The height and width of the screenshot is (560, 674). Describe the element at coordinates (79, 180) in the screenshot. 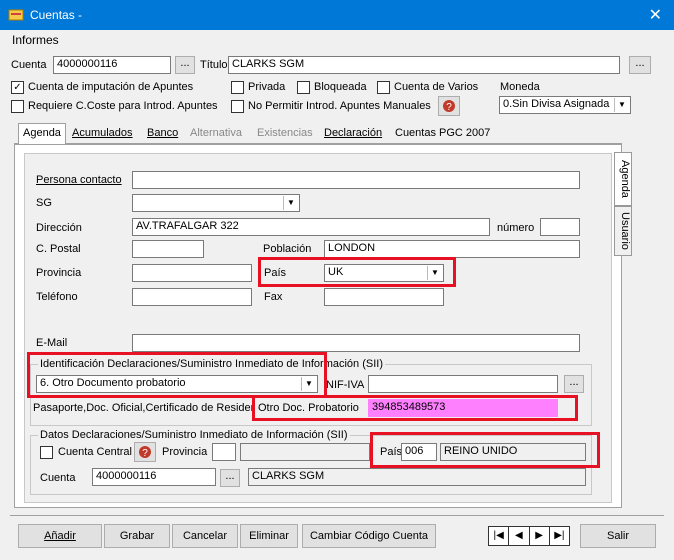

I see `persona-contacto-label: Persona contacto` at that location.